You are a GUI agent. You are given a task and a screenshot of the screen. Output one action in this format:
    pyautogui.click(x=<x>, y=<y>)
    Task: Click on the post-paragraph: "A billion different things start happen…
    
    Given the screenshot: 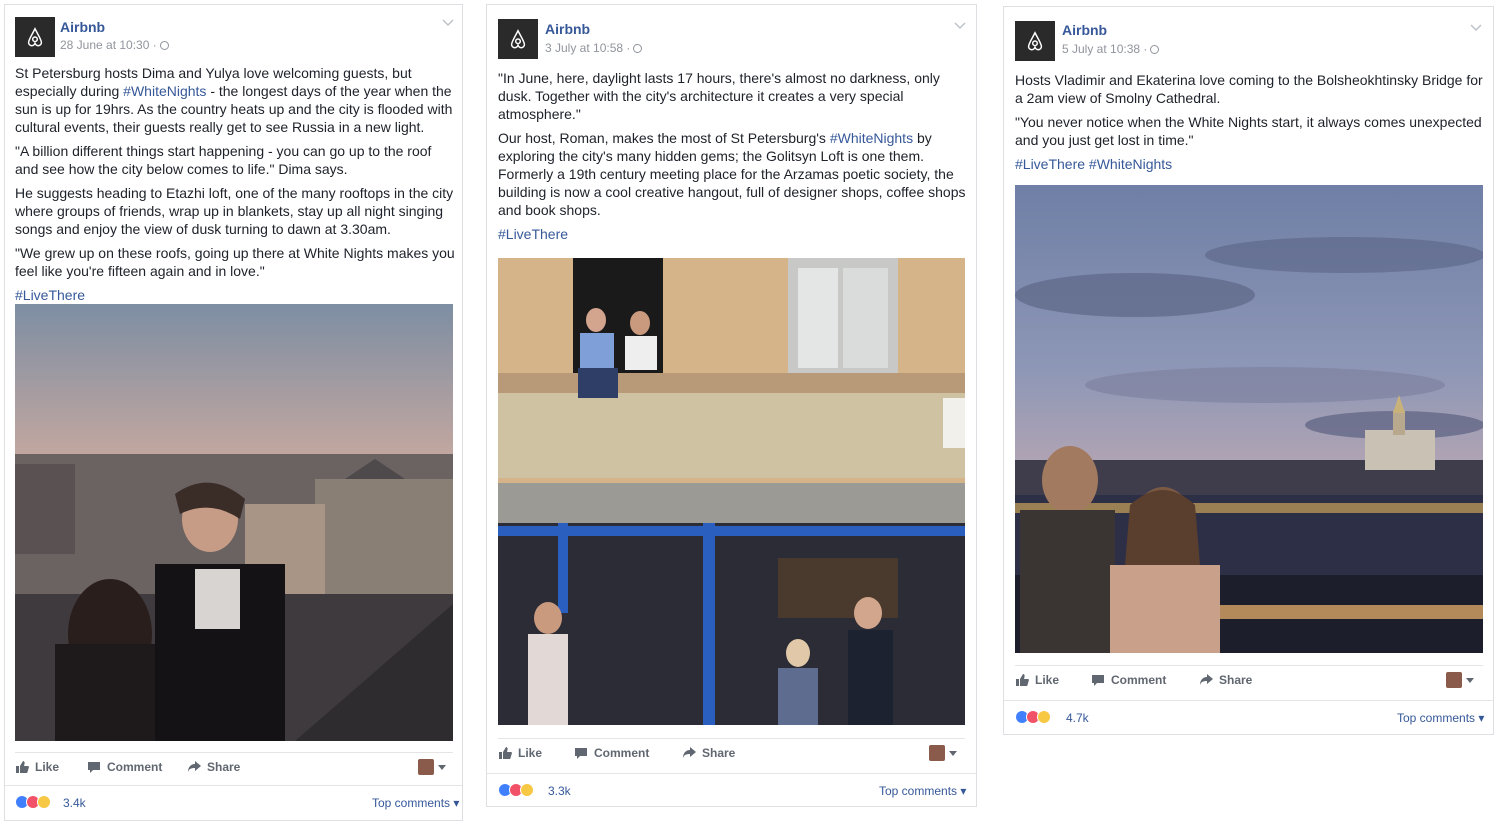 What is the action you would take?
    pyautogui.click(x=223, y=160)
    